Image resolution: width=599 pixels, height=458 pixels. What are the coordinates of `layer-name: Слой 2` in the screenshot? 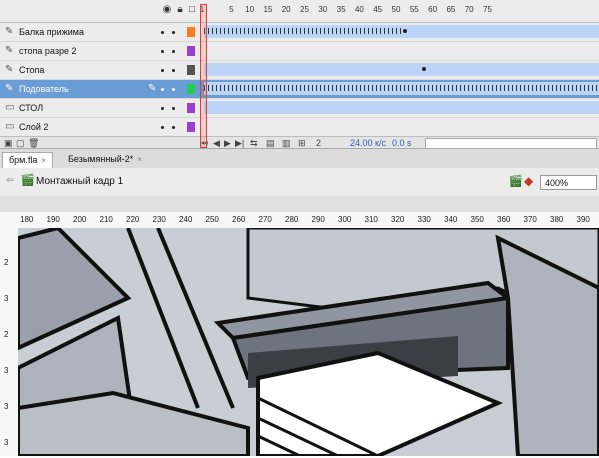 It's located at (33, 127).